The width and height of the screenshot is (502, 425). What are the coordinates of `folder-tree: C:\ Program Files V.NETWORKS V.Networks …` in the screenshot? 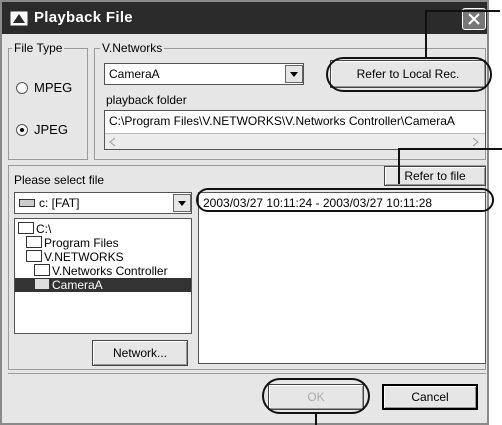 It's located at (103, 276).